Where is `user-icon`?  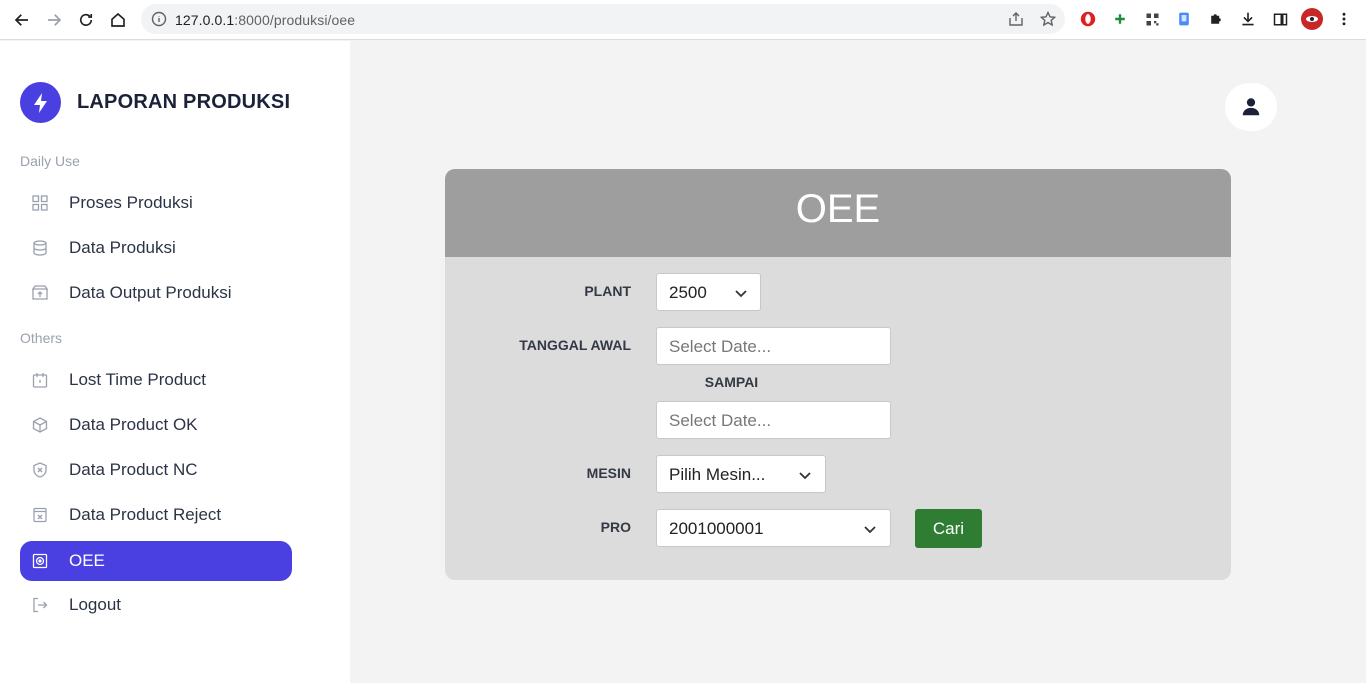
user-icon is located at coordinates (1251, 107).